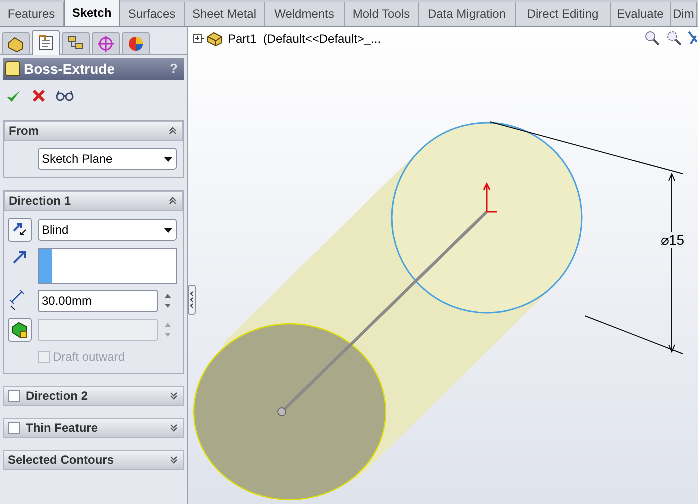 This screenshot has height=504, width=698. What do you see at coordinates (40, 201) in the screenshot?
I see `section-title: Direction 1` at bounding box center [40, 201].